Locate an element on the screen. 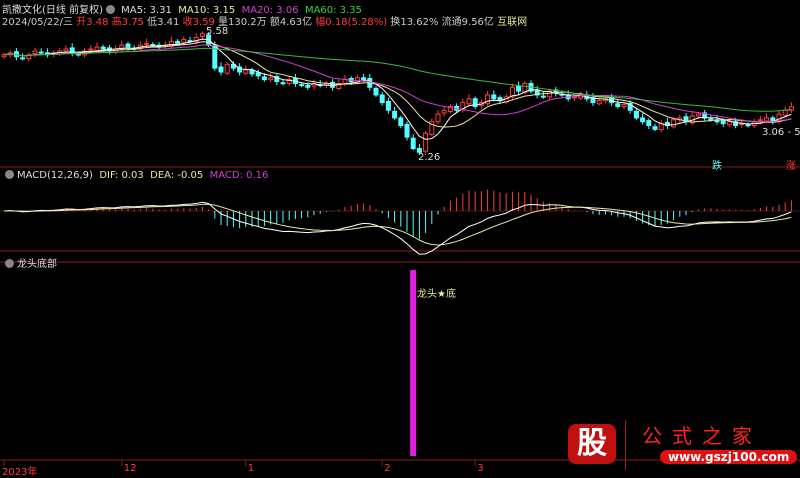 The image size is (800, 478). signal-label: 龙头★底 is located at coordinates (436, 294).